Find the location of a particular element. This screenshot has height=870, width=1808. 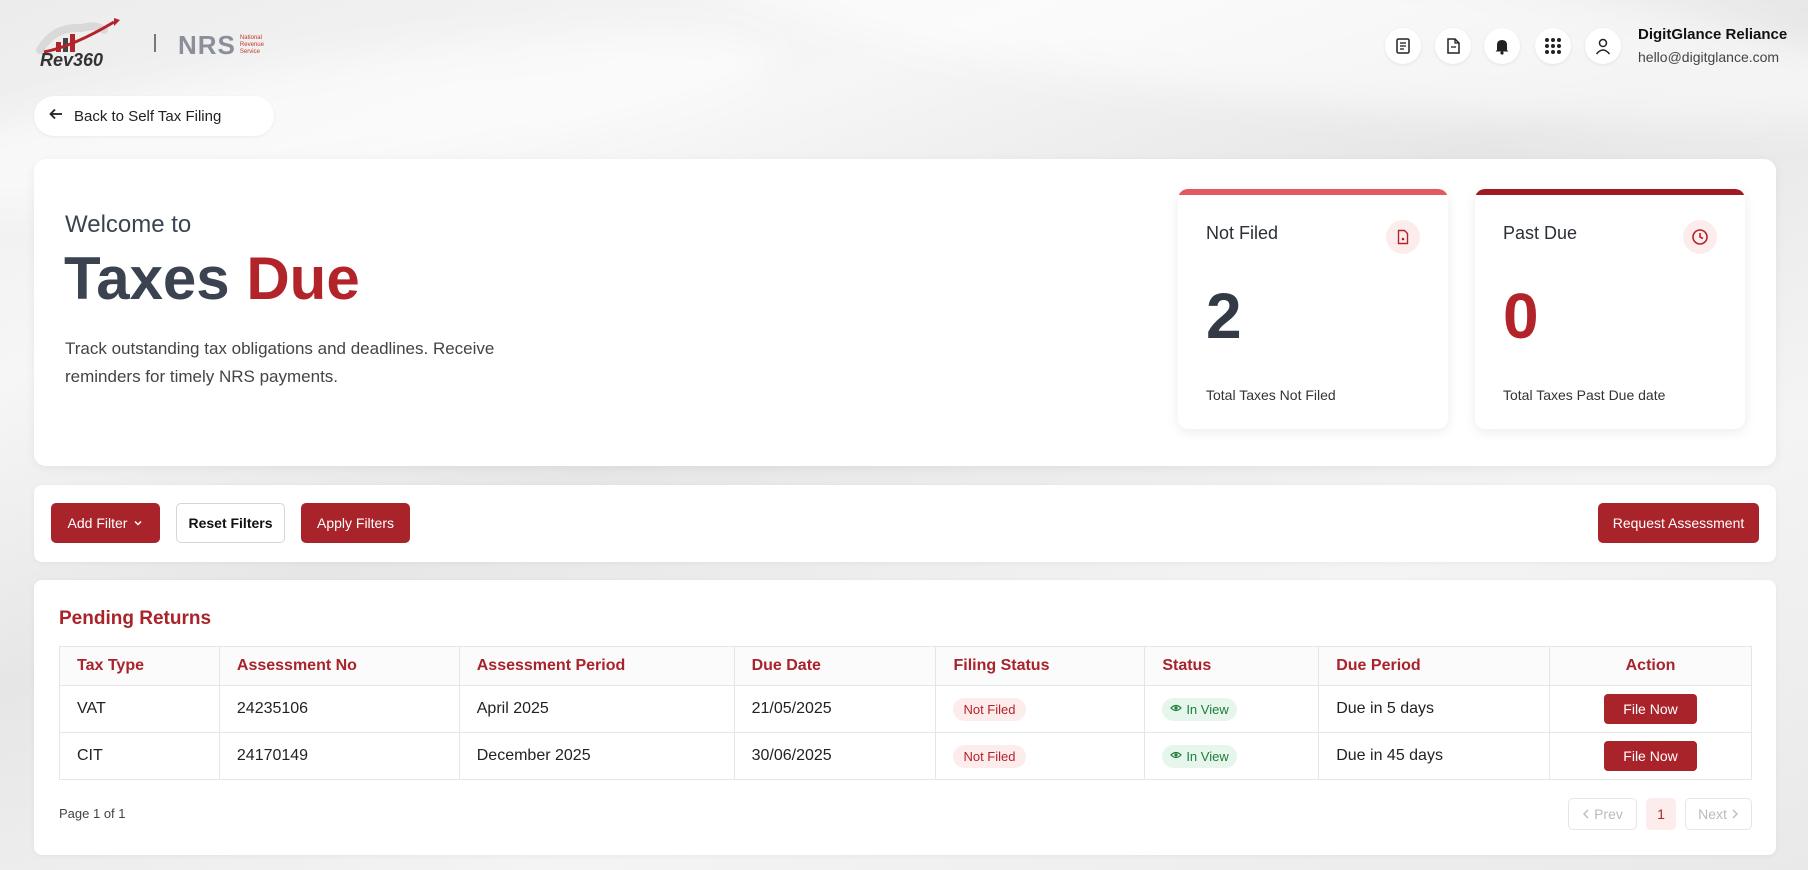

user-name: DigitGlance Reliance is located at coordinates (1712, 34).